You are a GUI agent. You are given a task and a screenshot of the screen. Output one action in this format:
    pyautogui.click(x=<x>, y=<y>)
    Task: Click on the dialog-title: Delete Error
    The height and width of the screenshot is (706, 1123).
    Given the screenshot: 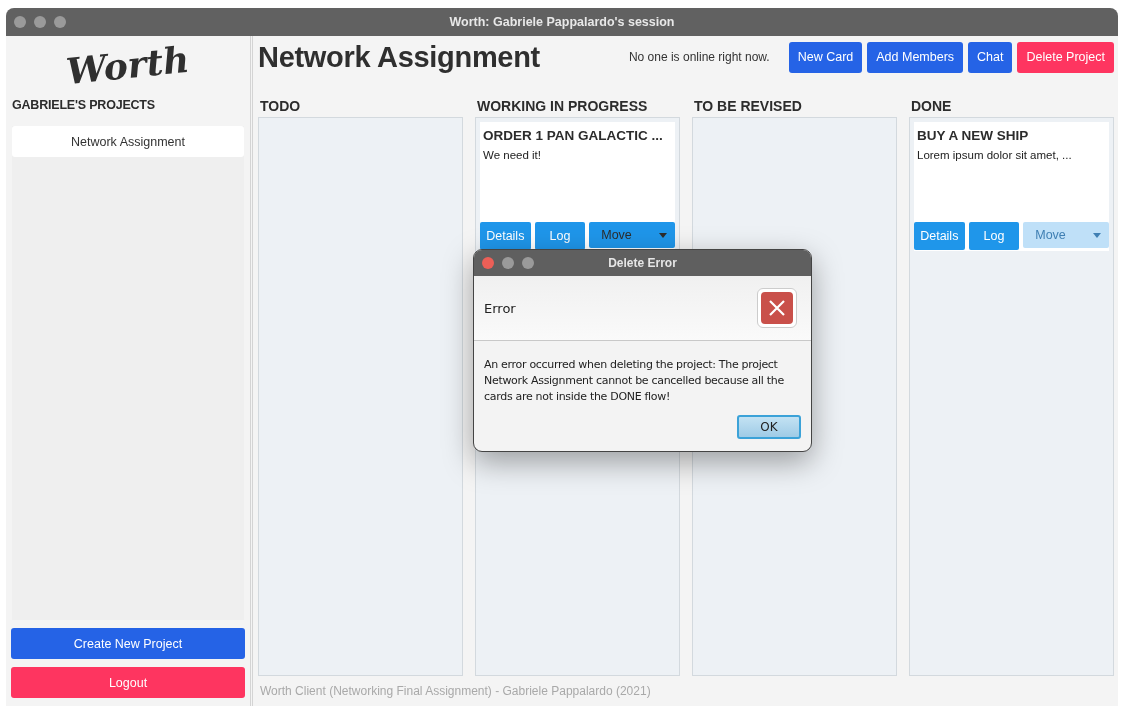 What is the action you would take?
    pyautogui.click(x=642, y=263)
    